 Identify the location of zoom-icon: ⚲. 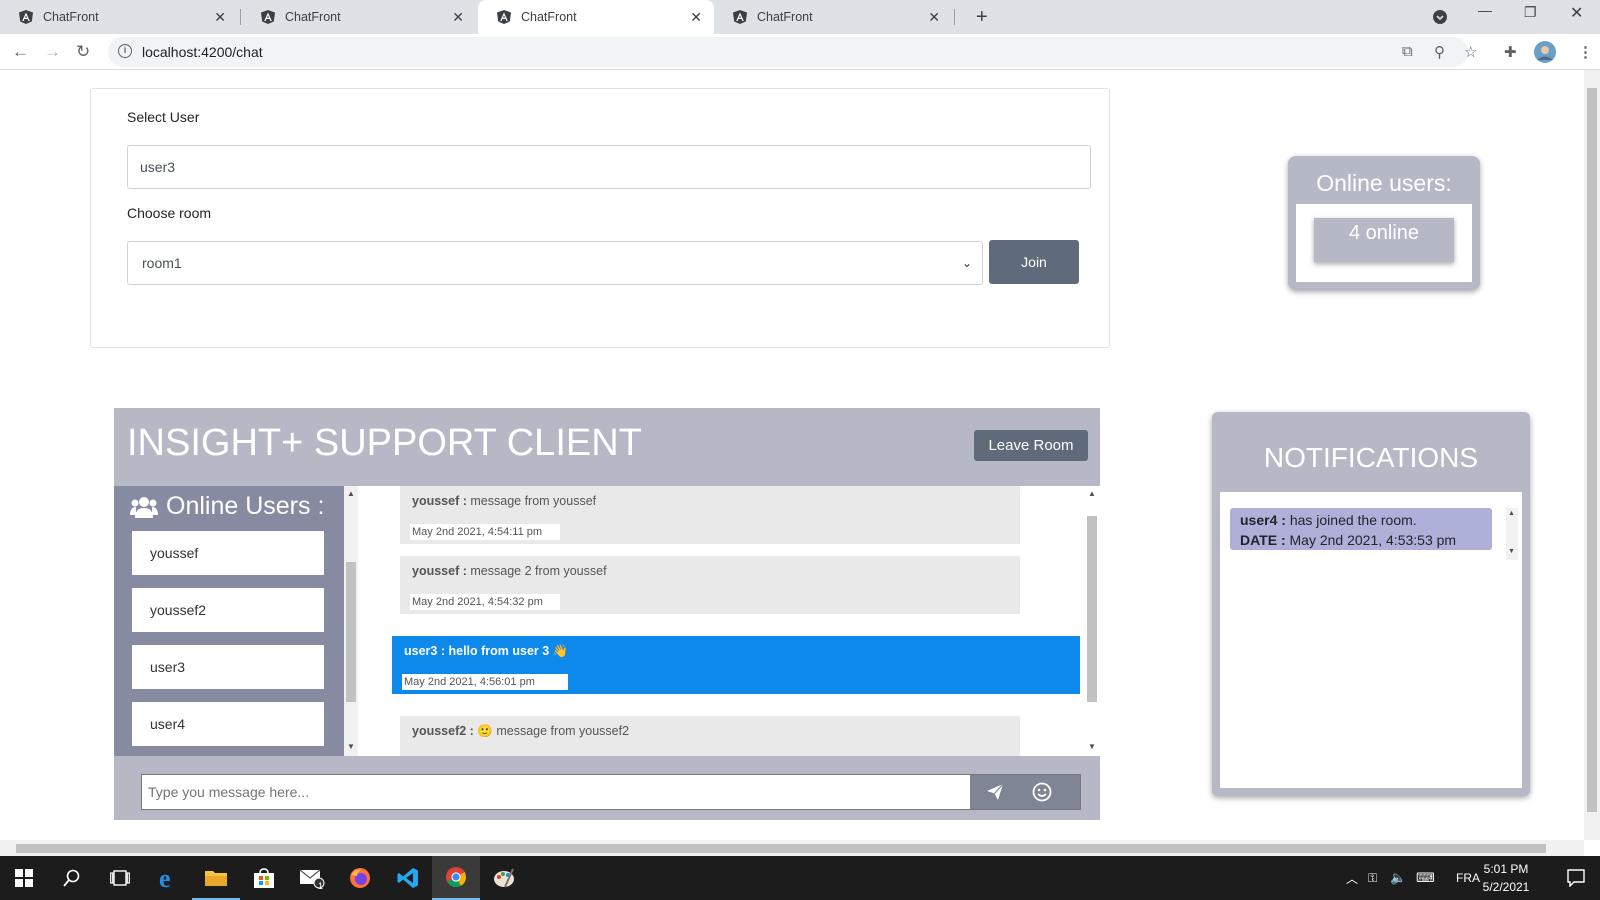
(1439, 52).